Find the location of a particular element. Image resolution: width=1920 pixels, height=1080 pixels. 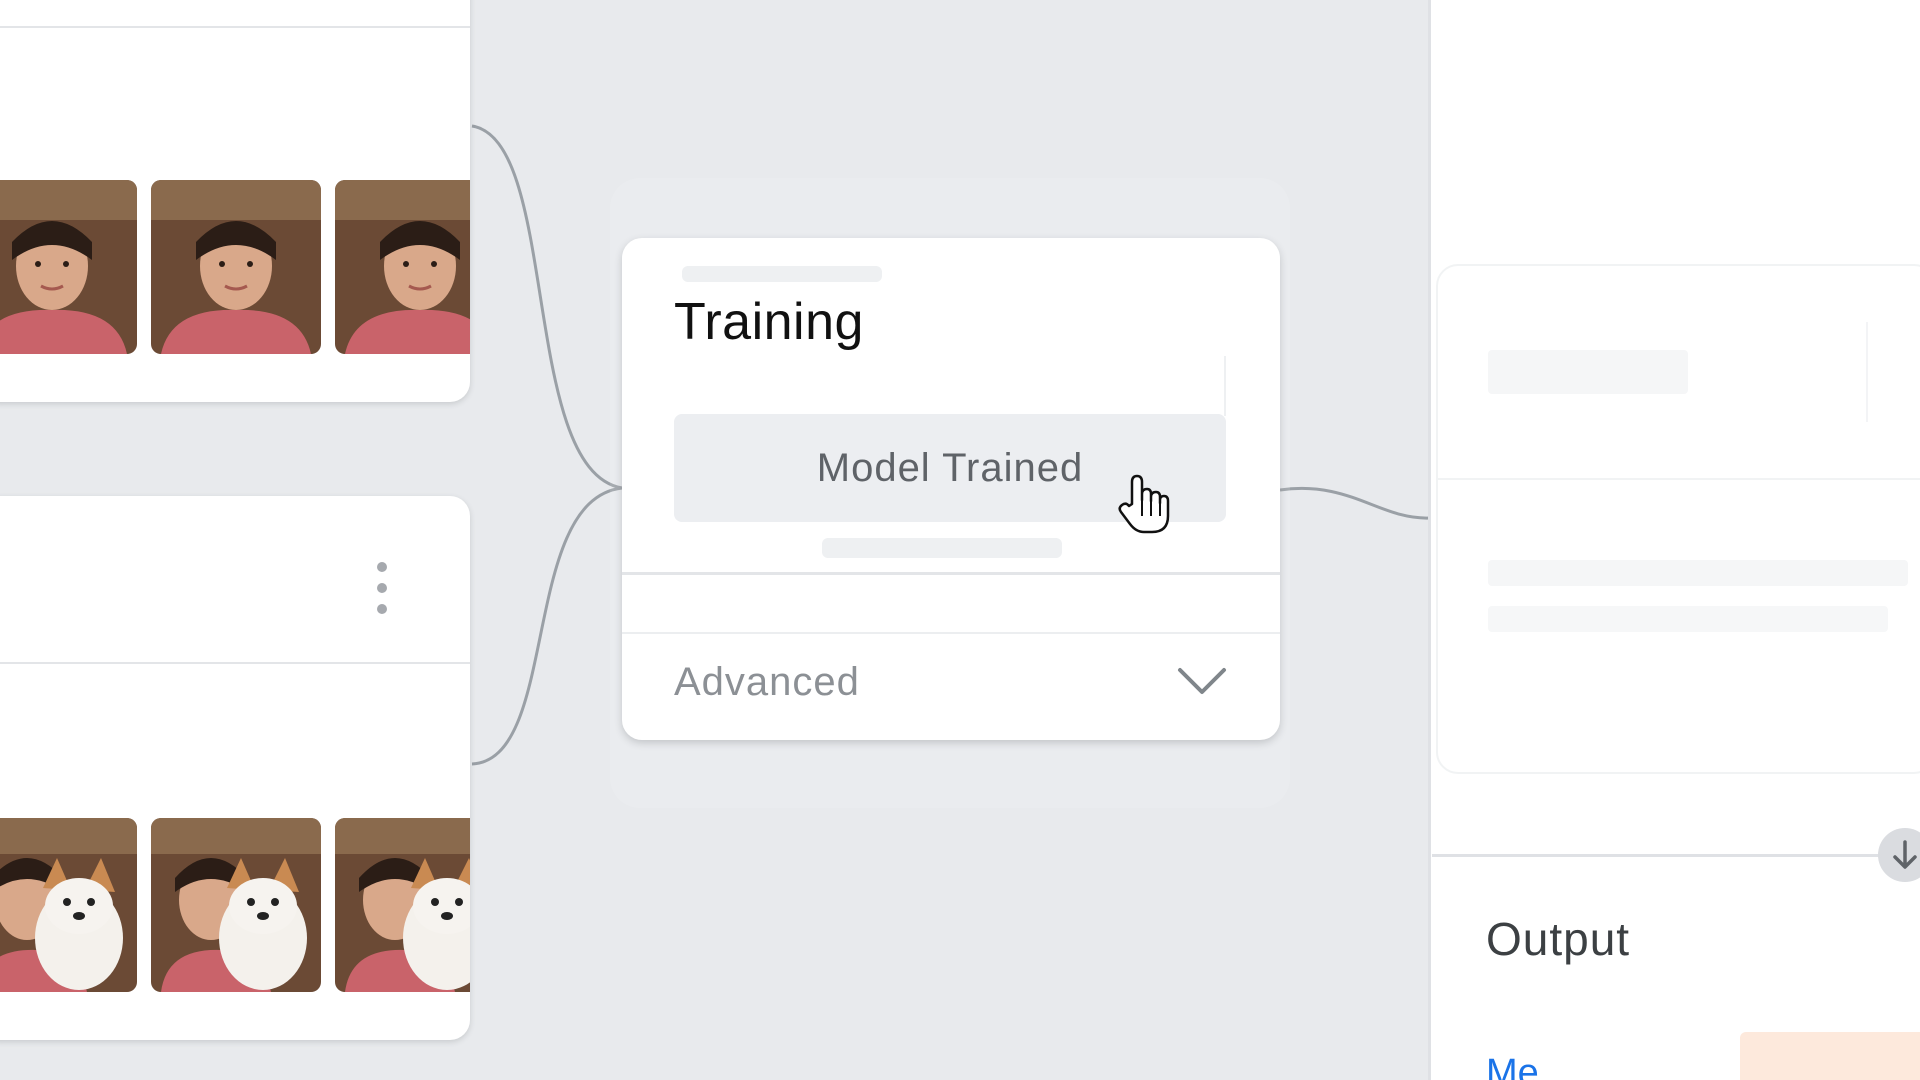

training-title: Training is located at coordinates (769, 322).